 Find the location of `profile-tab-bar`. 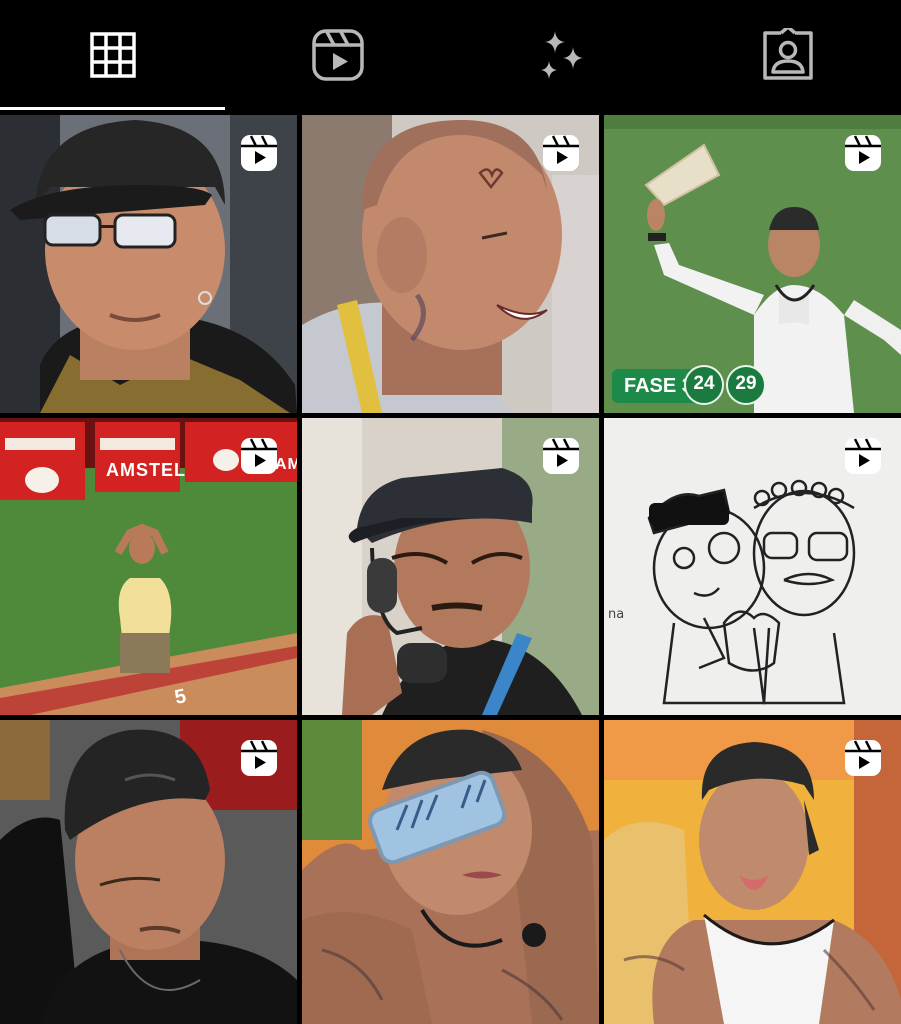

profile-tab-bar is located at coordinates (450, 56).